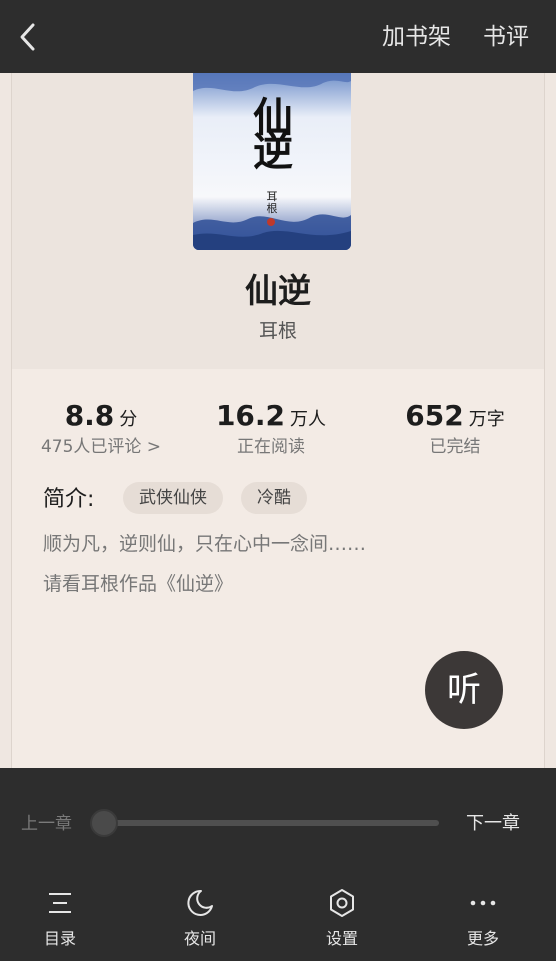 The image size is (556, 961). What do you see at coordinates (342, 922) in the screenshot?
I see `nav-settings: 设置` at bounding box center [342, 922].